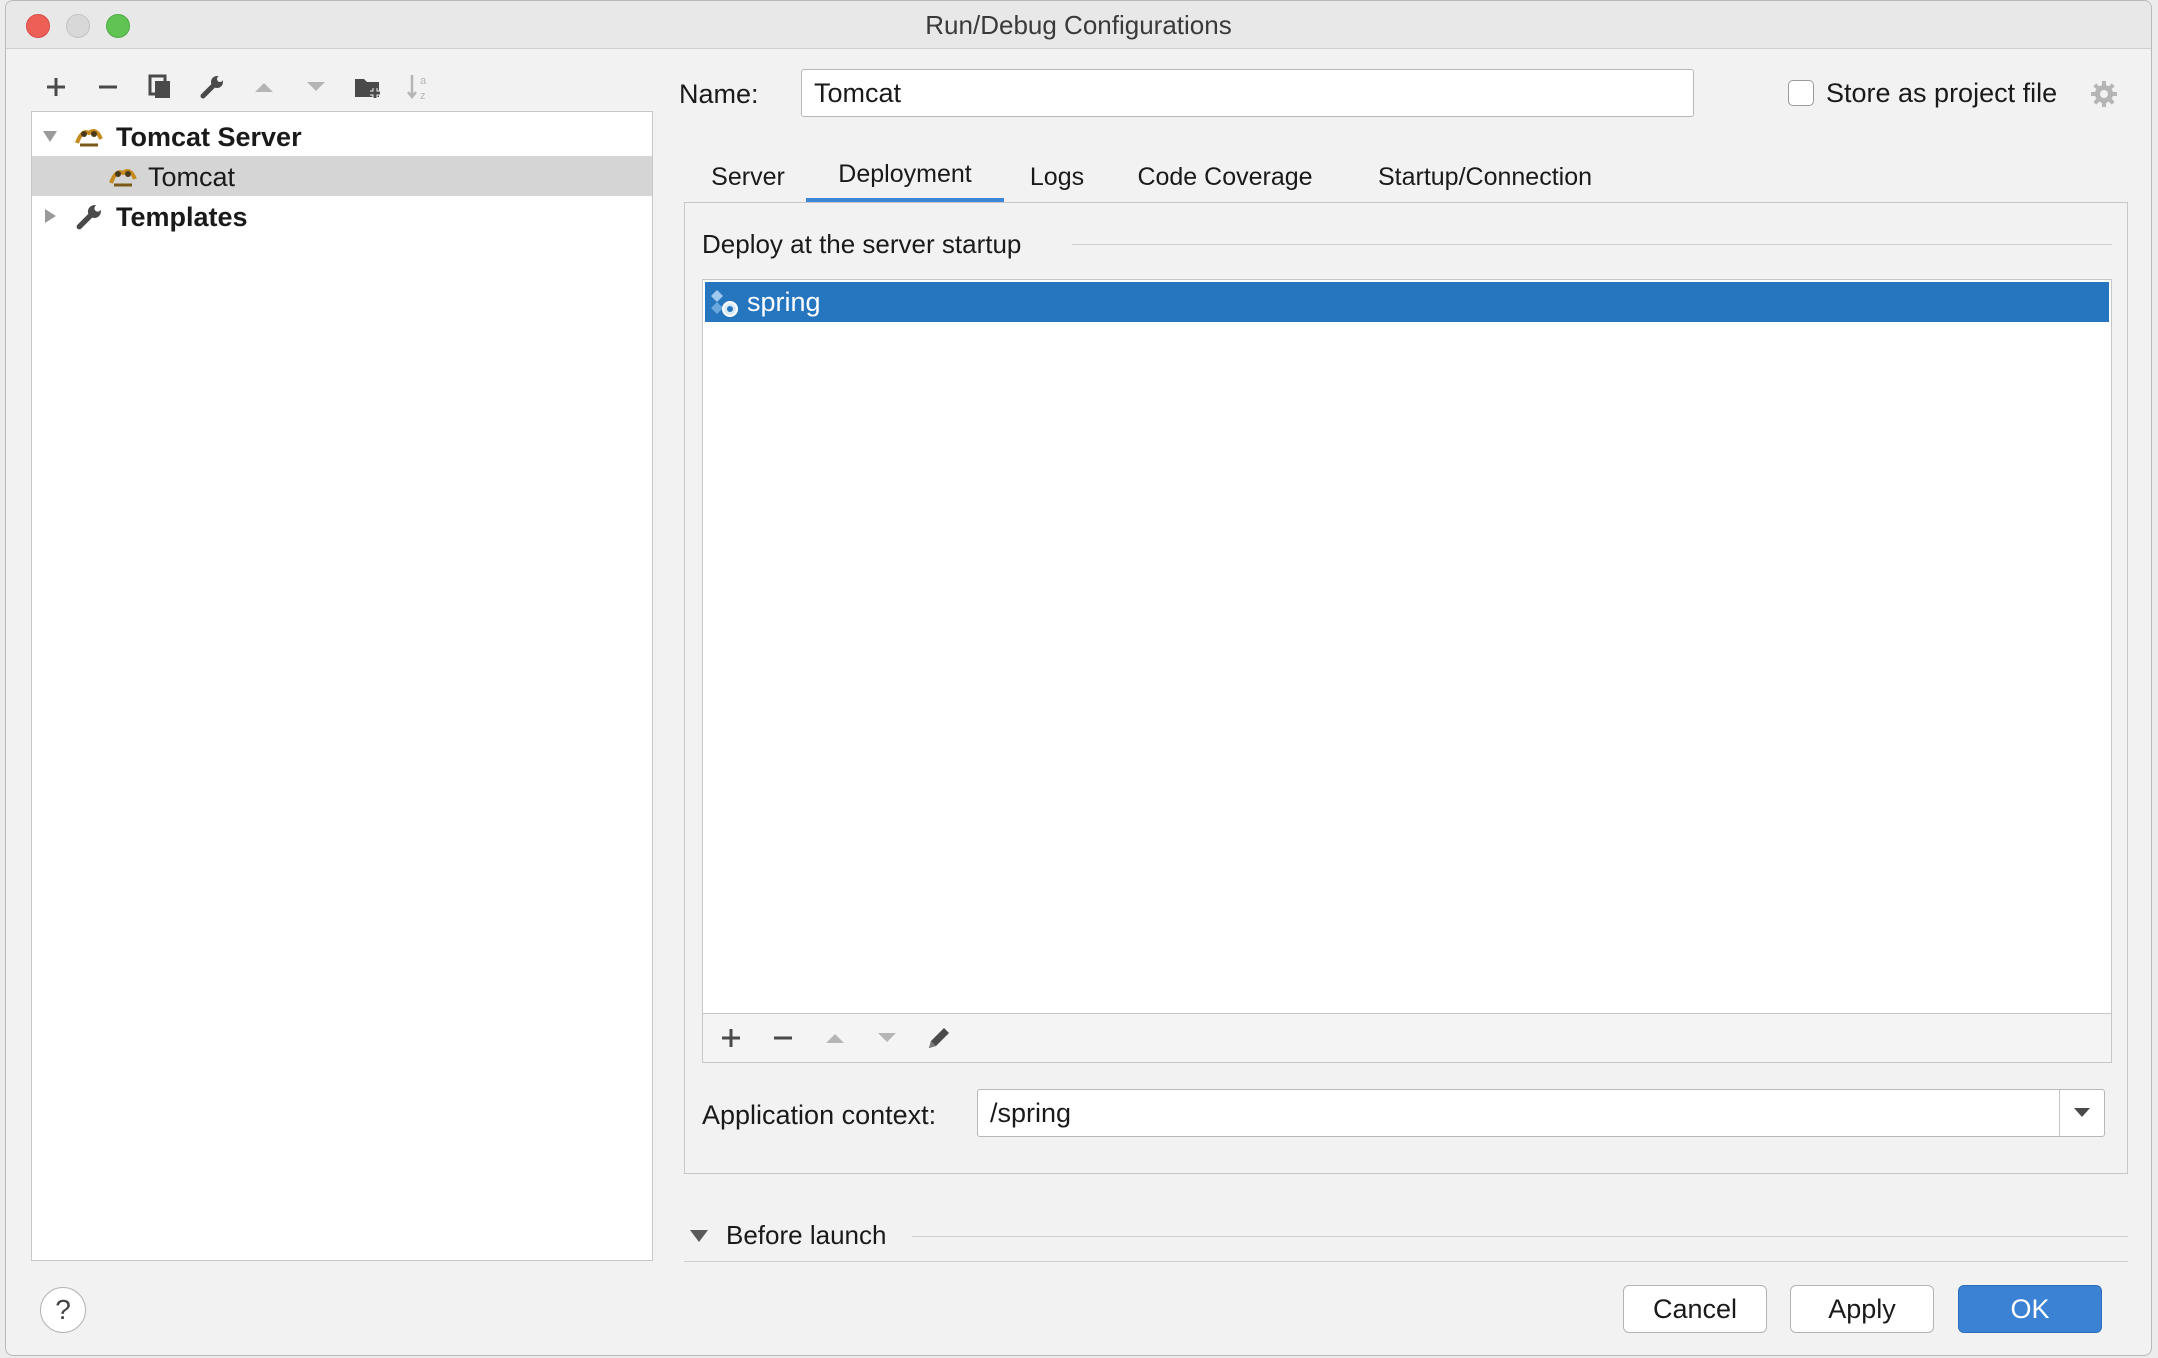 The height and width of the screenshot is (1358, 2158). I want to click on sort-button: az, so click(420, 87).